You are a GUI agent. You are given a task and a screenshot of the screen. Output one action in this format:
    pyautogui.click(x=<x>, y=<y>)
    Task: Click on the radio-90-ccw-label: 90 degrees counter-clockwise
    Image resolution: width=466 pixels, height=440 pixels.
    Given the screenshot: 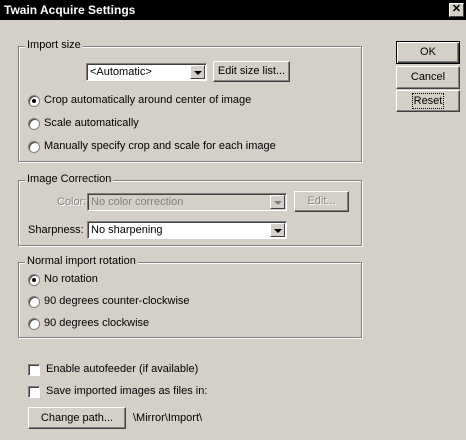 What is the action you would take?
    pyautogui.click(x=117, y=301)
    